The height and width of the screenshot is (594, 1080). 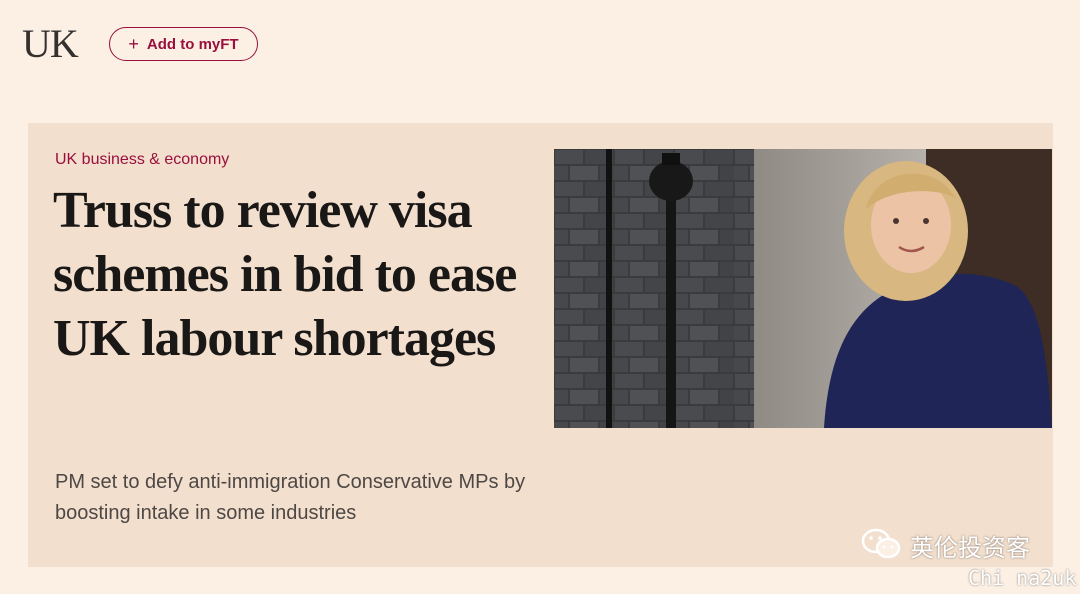 I want to click on section-title: UK, so click(x=50, y=44).